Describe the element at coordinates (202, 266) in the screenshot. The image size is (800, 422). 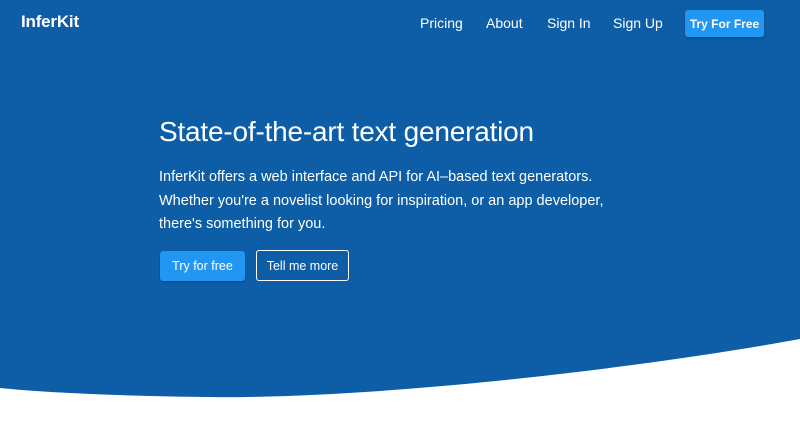
I see `try-for-free-button: Try for free` at that location.